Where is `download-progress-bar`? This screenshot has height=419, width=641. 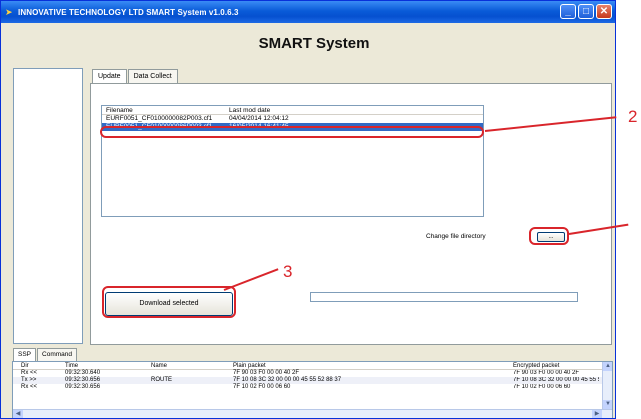 download-progress-bar is located at coordinates (444, 297).